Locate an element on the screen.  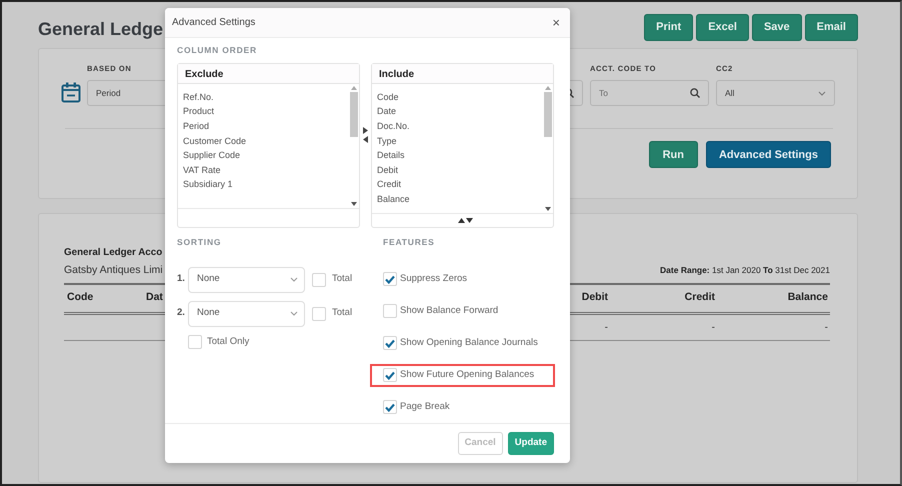
list-header: Exclude is located at coordinates (268, 74).